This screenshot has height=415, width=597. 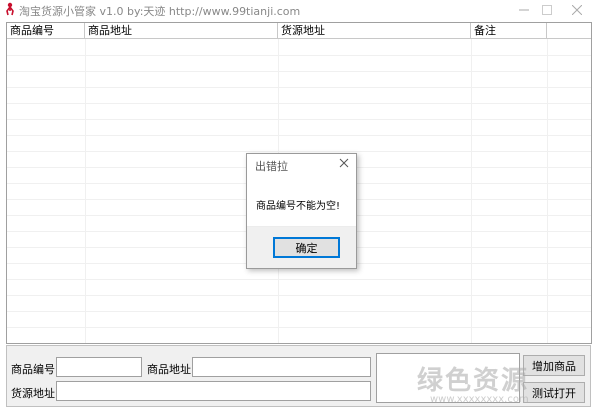 I want to click on source-url-label: 货源地址:, so click(x=35, y=393).